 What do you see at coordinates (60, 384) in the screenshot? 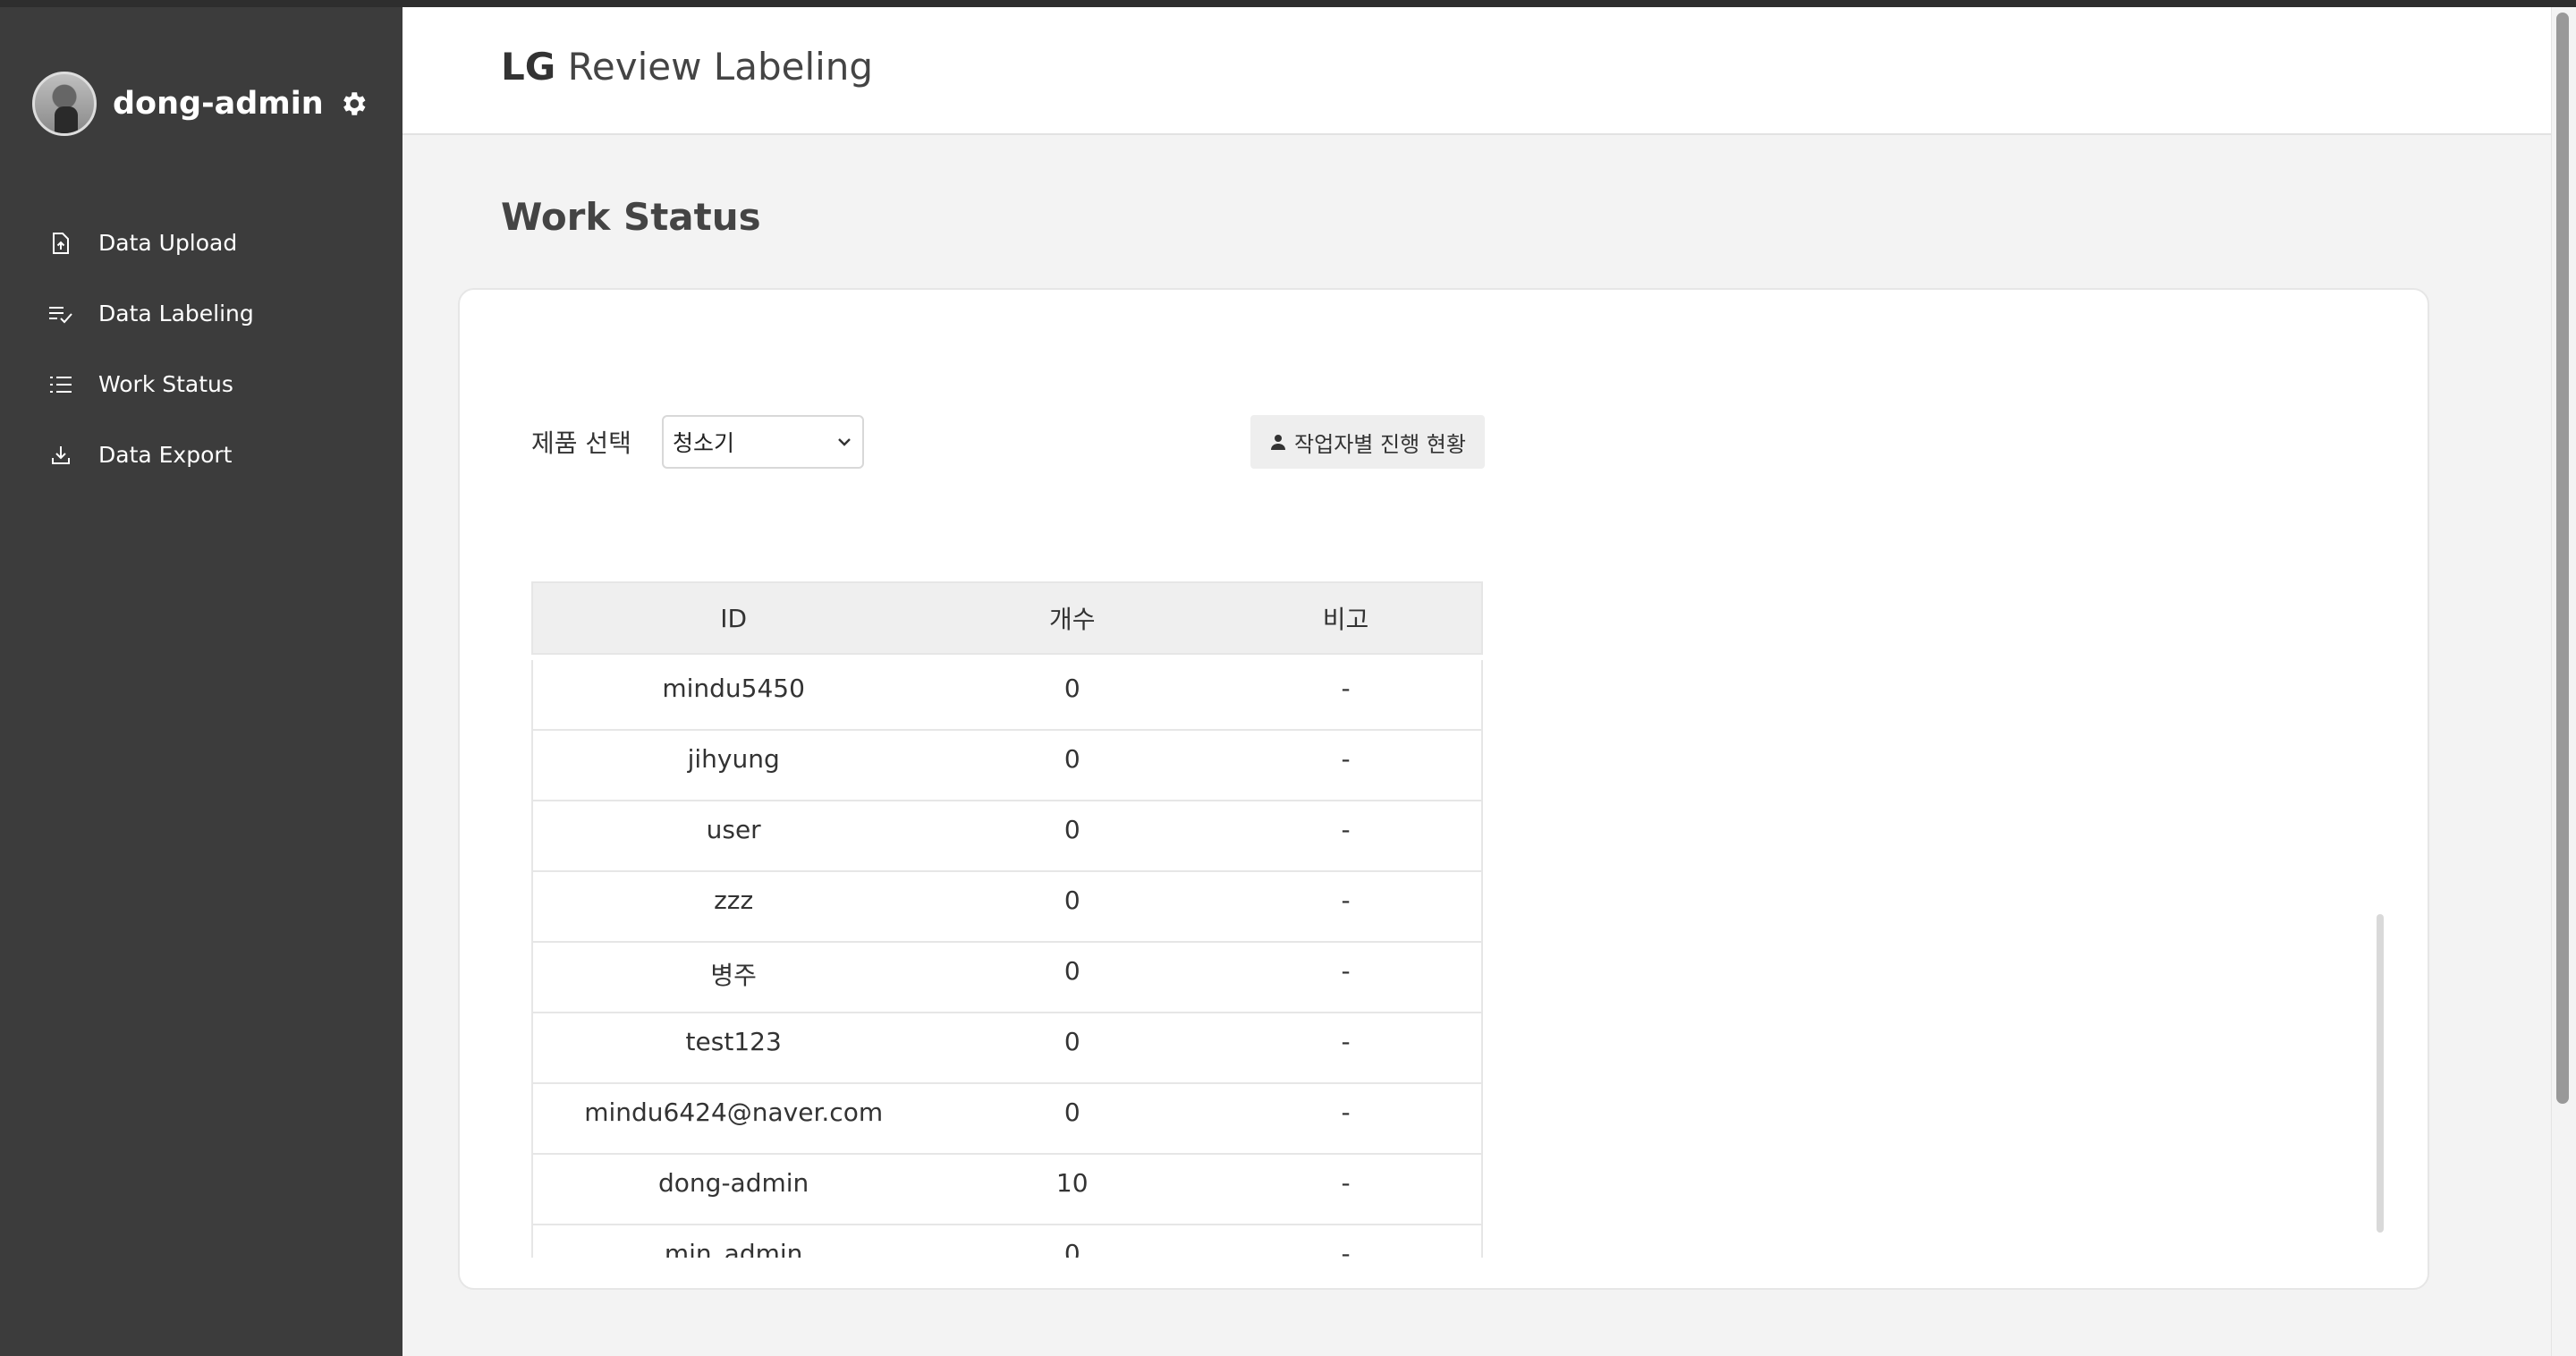
I see `list-icon` at bounding box center [60, 384].